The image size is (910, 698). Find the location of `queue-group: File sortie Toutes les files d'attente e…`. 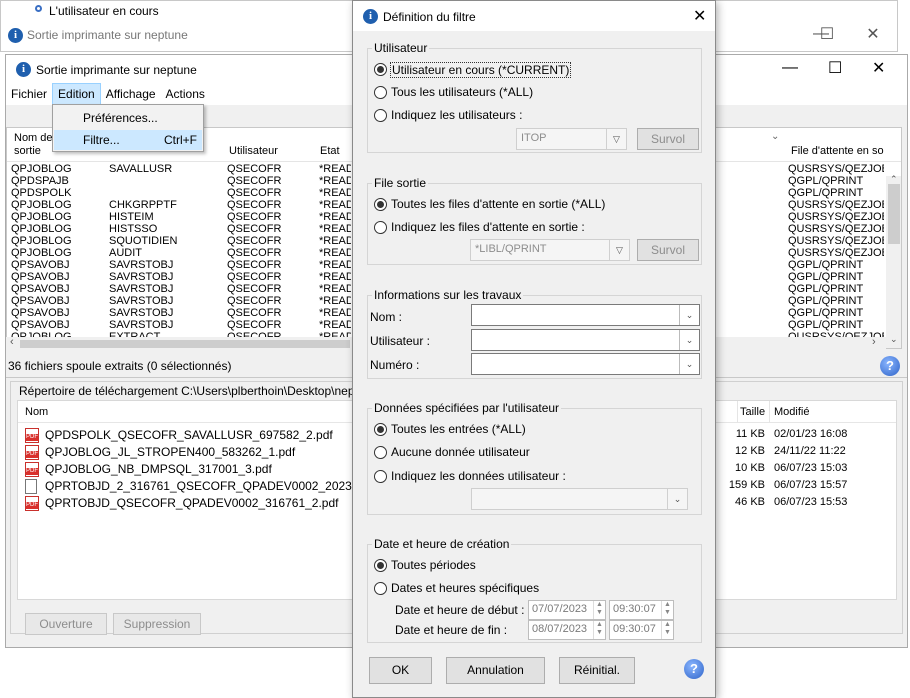

queue-group: File sortie Toutes les files d'attente e… is located at coordinates (534, 220).